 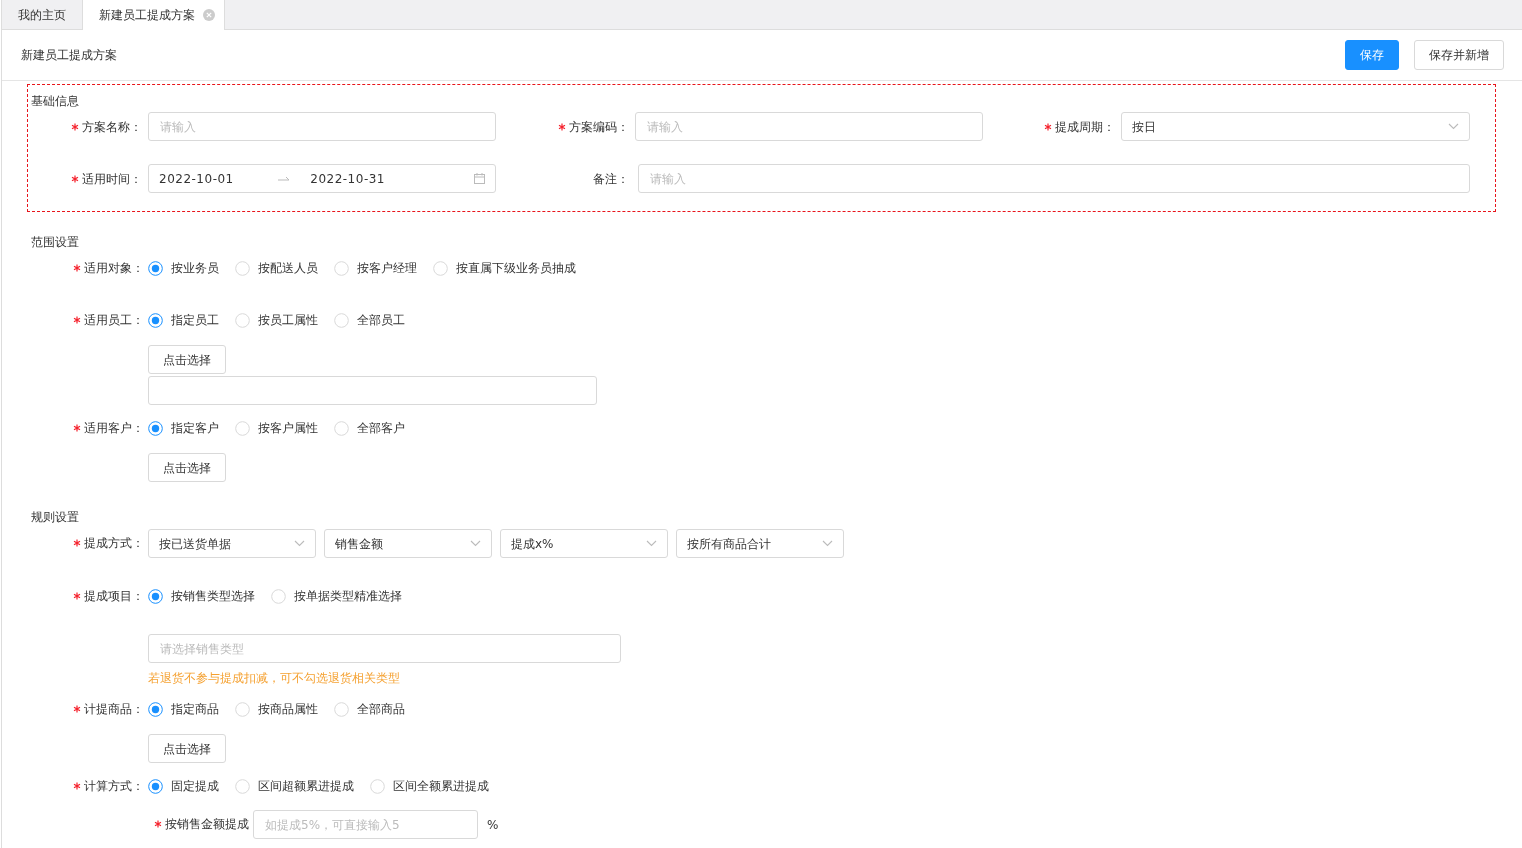 I want to click on field-label: 备注：, so click(x=611, y=178).